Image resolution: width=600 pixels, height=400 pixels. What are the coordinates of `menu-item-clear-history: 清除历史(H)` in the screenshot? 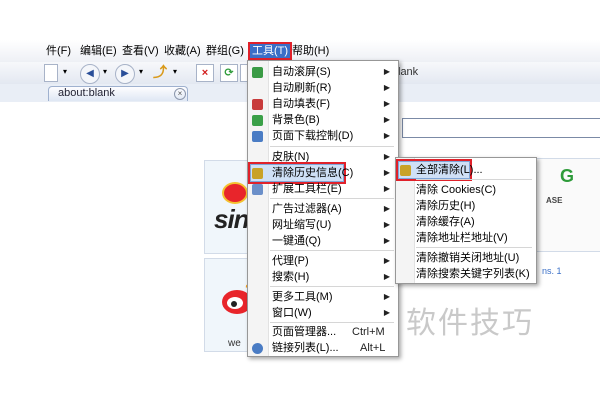 It's located at (475, 206).